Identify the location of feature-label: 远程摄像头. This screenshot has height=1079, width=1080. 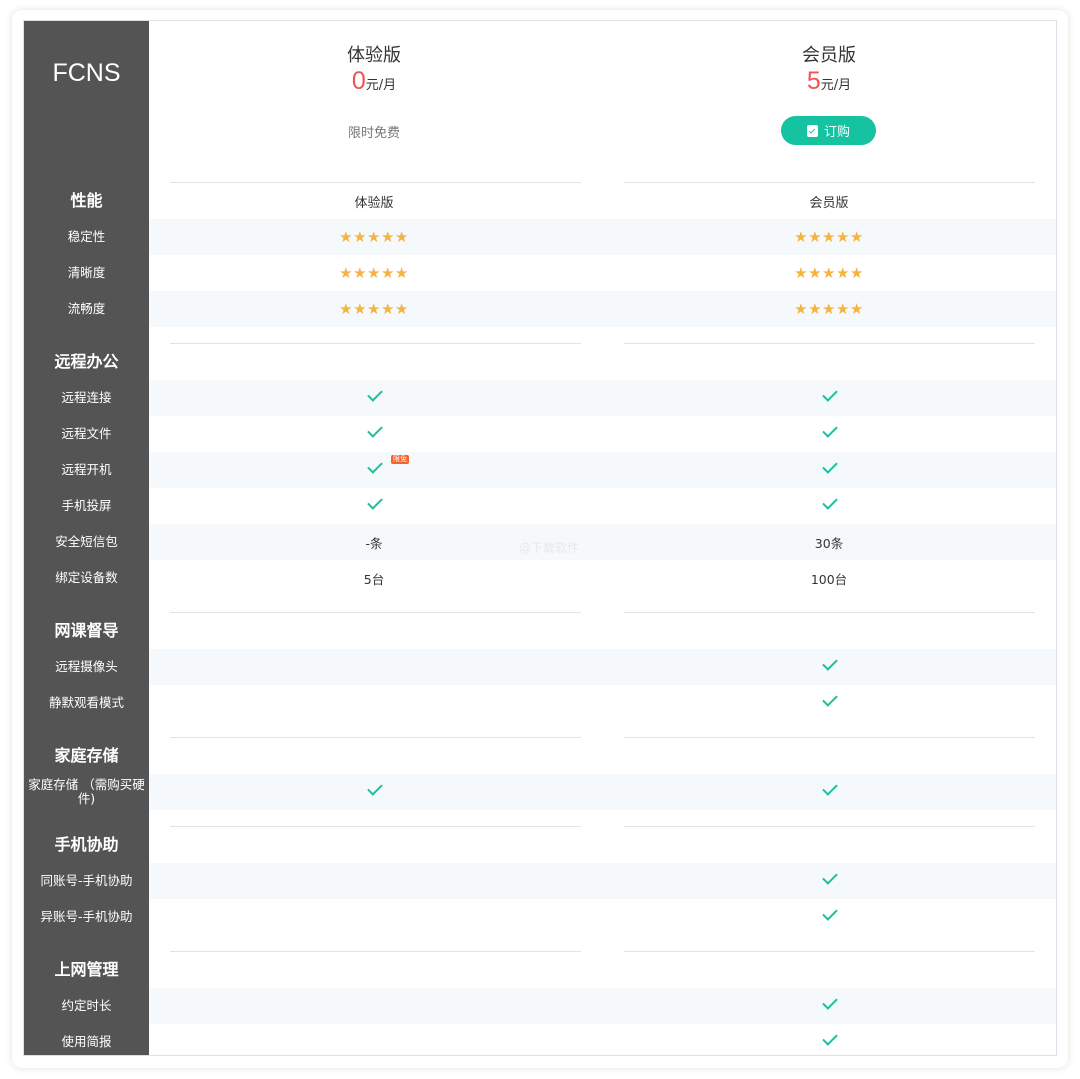
(86, 666).